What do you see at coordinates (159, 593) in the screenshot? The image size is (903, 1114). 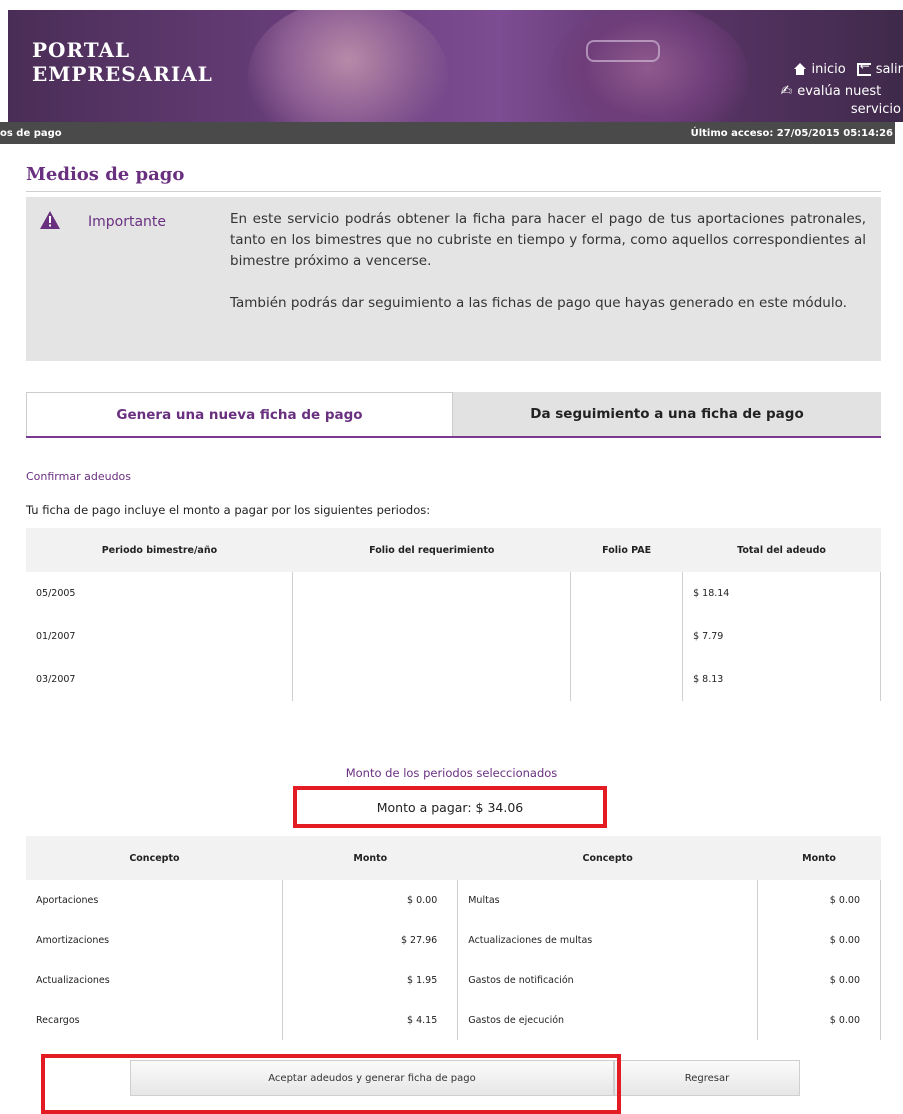 I see `period-cell: 05/2005` at bounding box center [159, 593].